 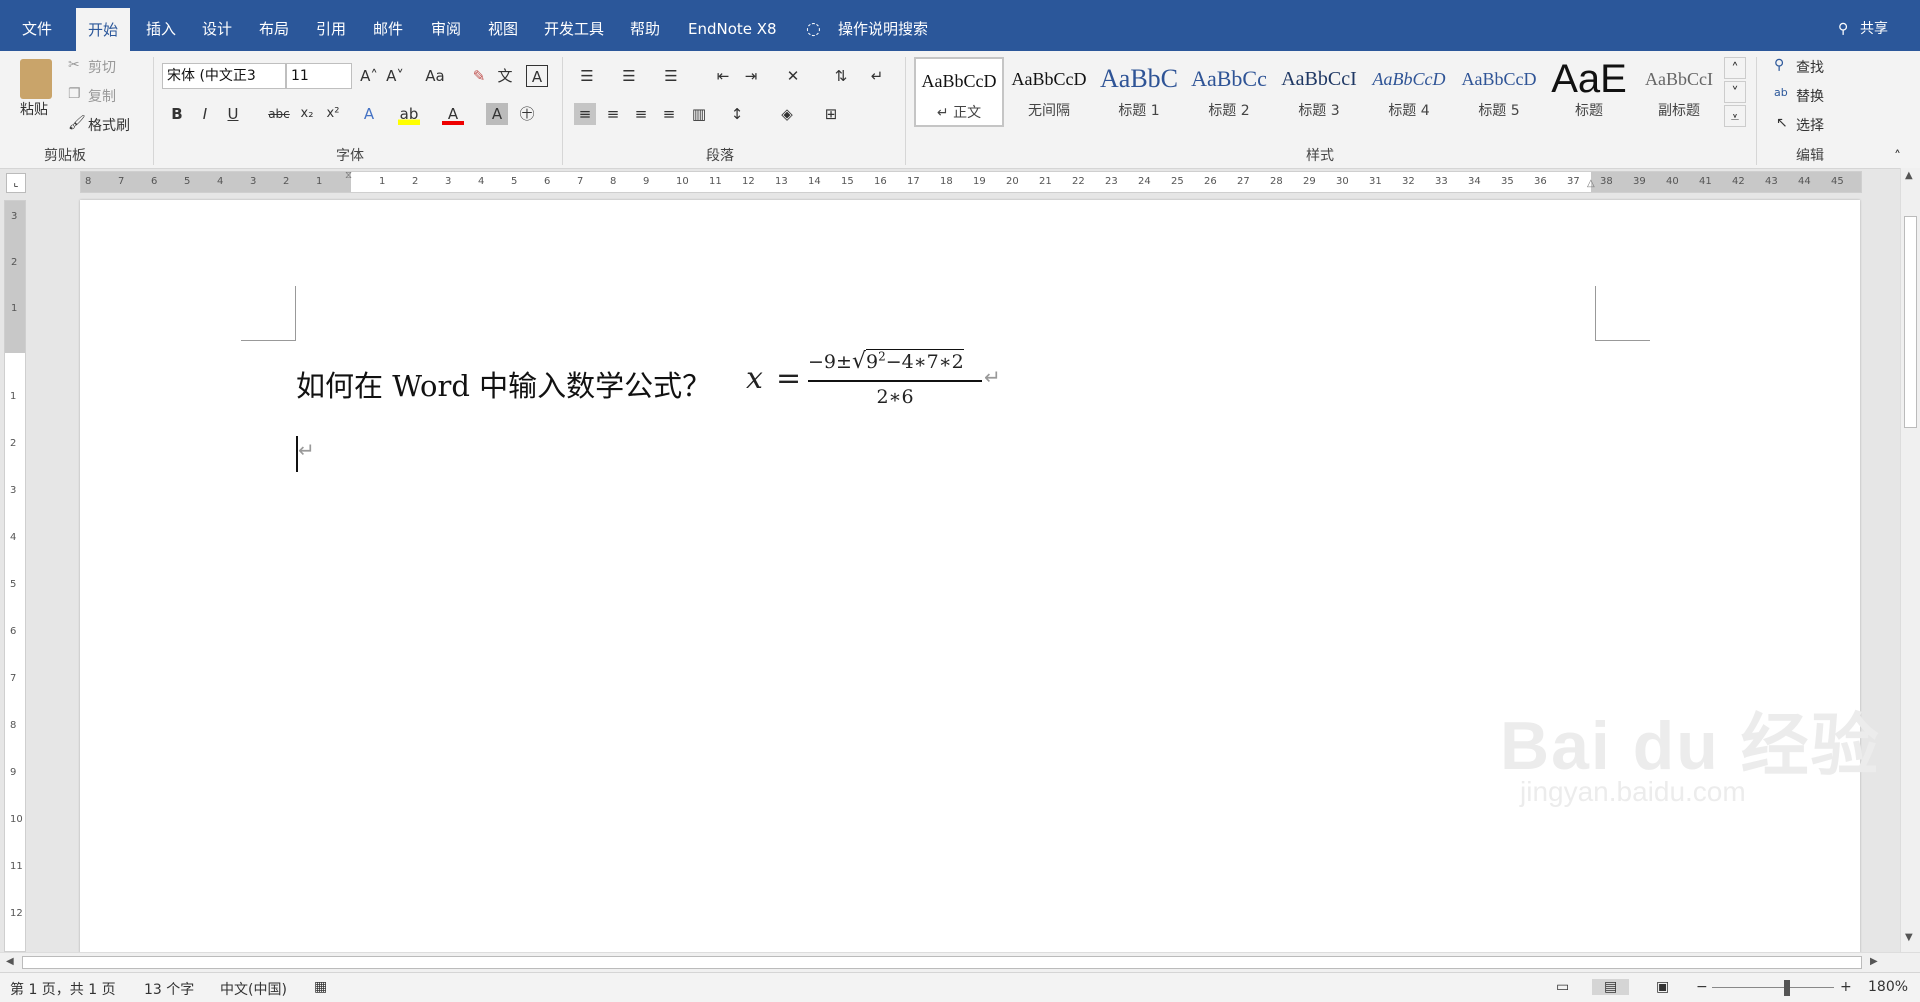 What do you see at coordinates (102, 96) in the screenshot?
I see `copy-button: 复制` at bounding box center [102, 96].